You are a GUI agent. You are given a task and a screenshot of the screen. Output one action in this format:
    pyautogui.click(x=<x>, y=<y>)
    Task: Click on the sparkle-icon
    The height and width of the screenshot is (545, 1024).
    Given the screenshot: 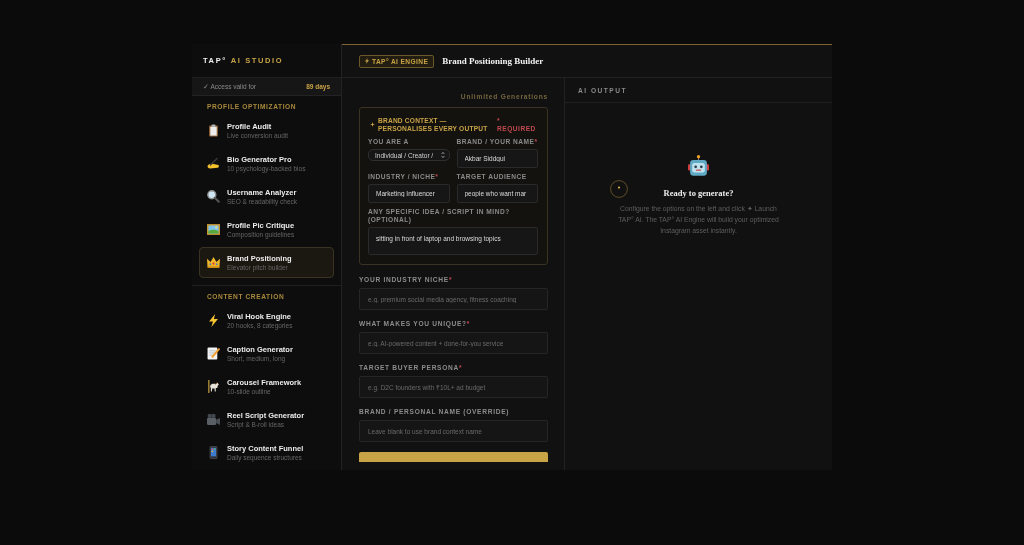 What is the action you would take?
    pyautogui.click(x=372, y=124)
    